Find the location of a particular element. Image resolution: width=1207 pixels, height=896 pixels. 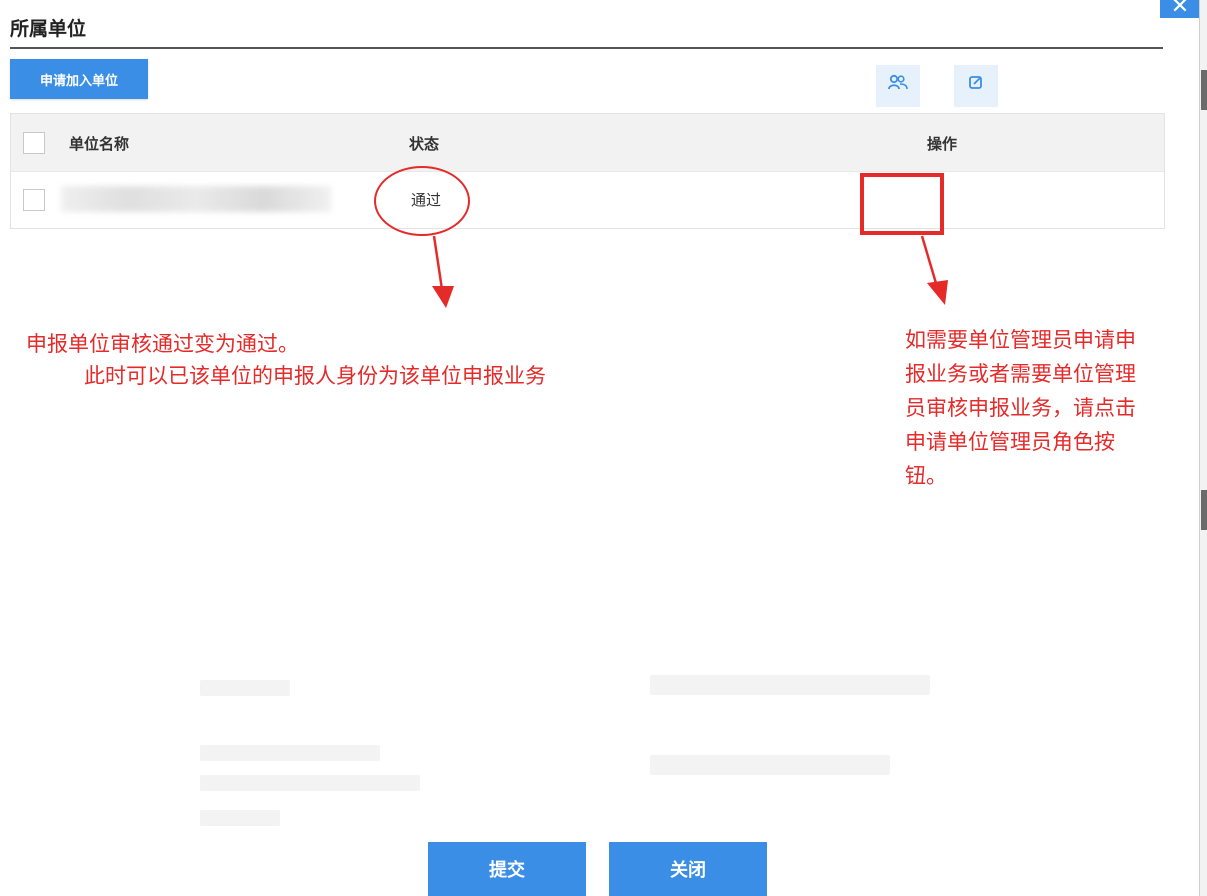

submit-button: 提交 is located at coordinates (507, 869).